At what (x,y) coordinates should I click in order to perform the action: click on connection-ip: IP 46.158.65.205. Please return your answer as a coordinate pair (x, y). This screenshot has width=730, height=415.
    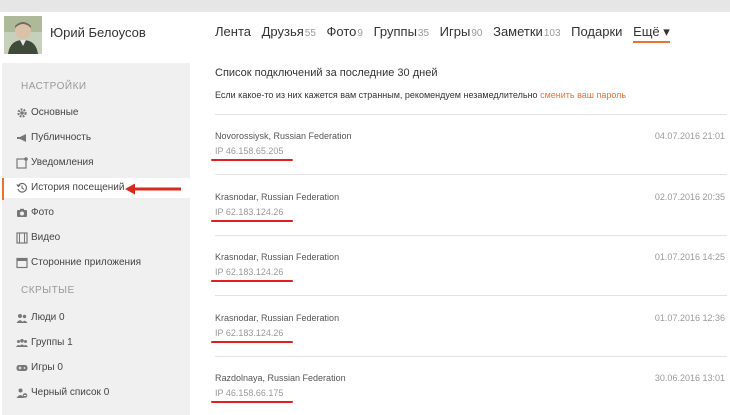
    Looking at the image, I should click on (249, 151).